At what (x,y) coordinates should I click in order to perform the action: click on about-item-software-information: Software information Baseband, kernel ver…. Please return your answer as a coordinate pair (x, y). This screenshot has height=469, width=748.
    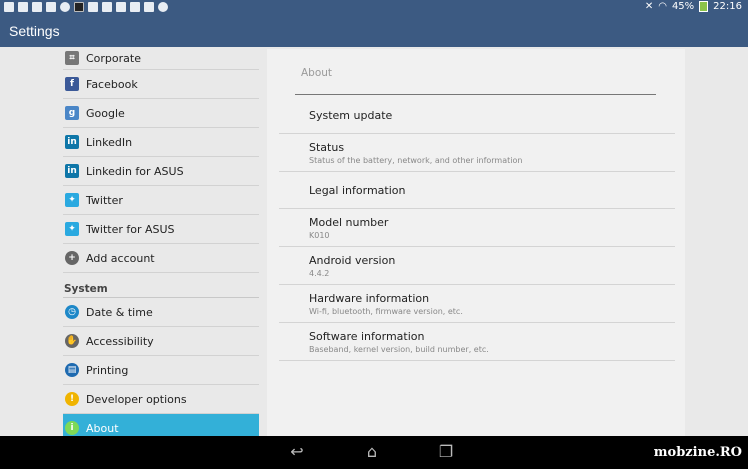
    Looking at the image, I should click on (477, 342).